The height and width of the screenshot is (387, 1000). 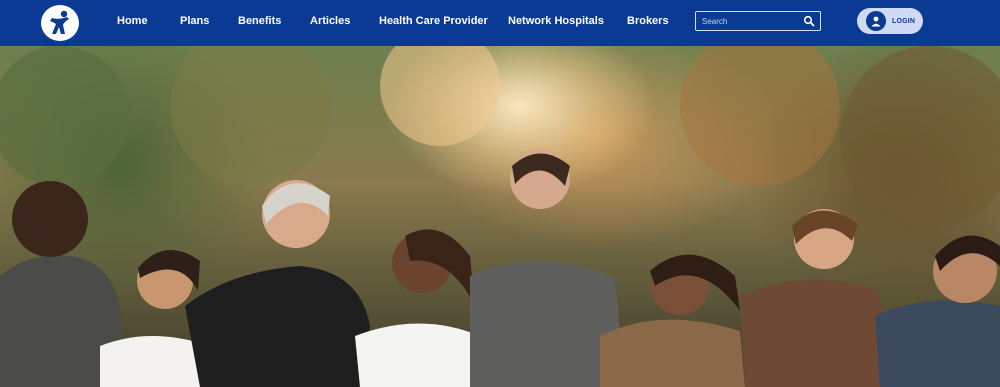 I want to click on login-label: LOGIN, so click(x=904, y=21).